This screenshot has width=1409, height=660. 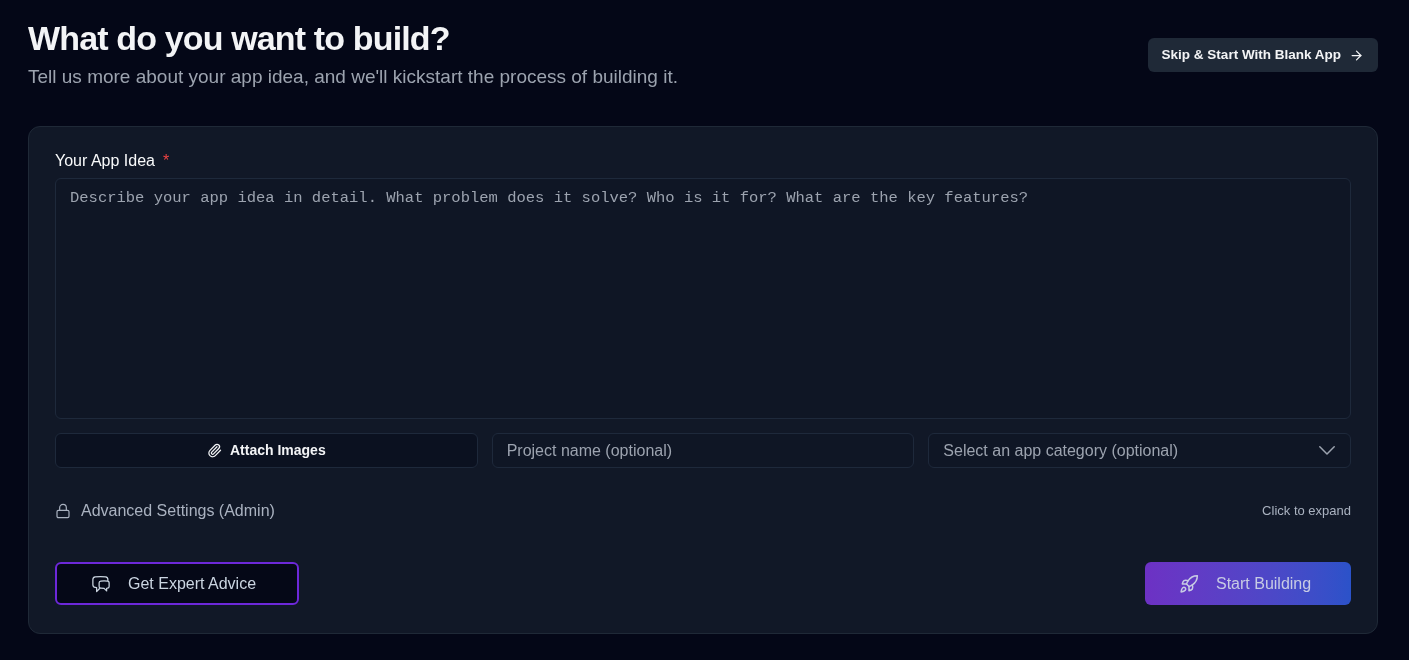 I want to click on arrow-right-icon, so click(x=1356, y=55).